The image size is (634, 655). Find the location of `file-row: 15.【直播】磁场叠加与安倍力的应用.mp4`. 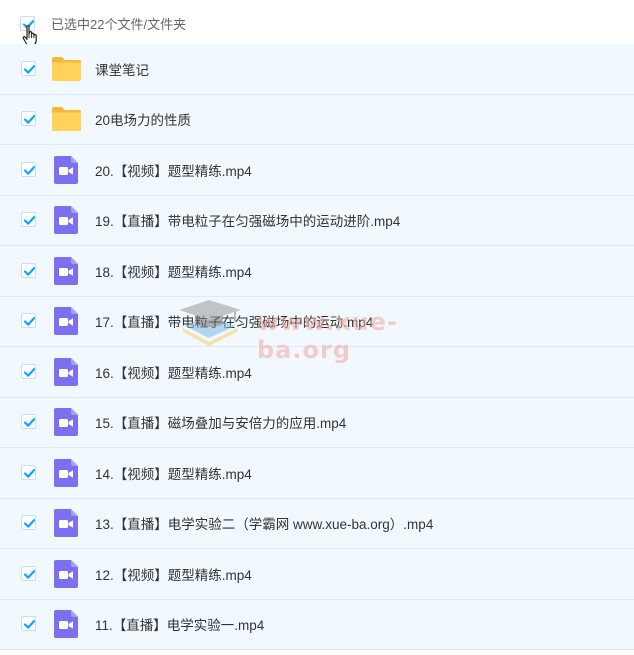

file-row: 15.【直播】磁场叠加与安倍力的应用.mp4 is located at coordinates (317, 422).